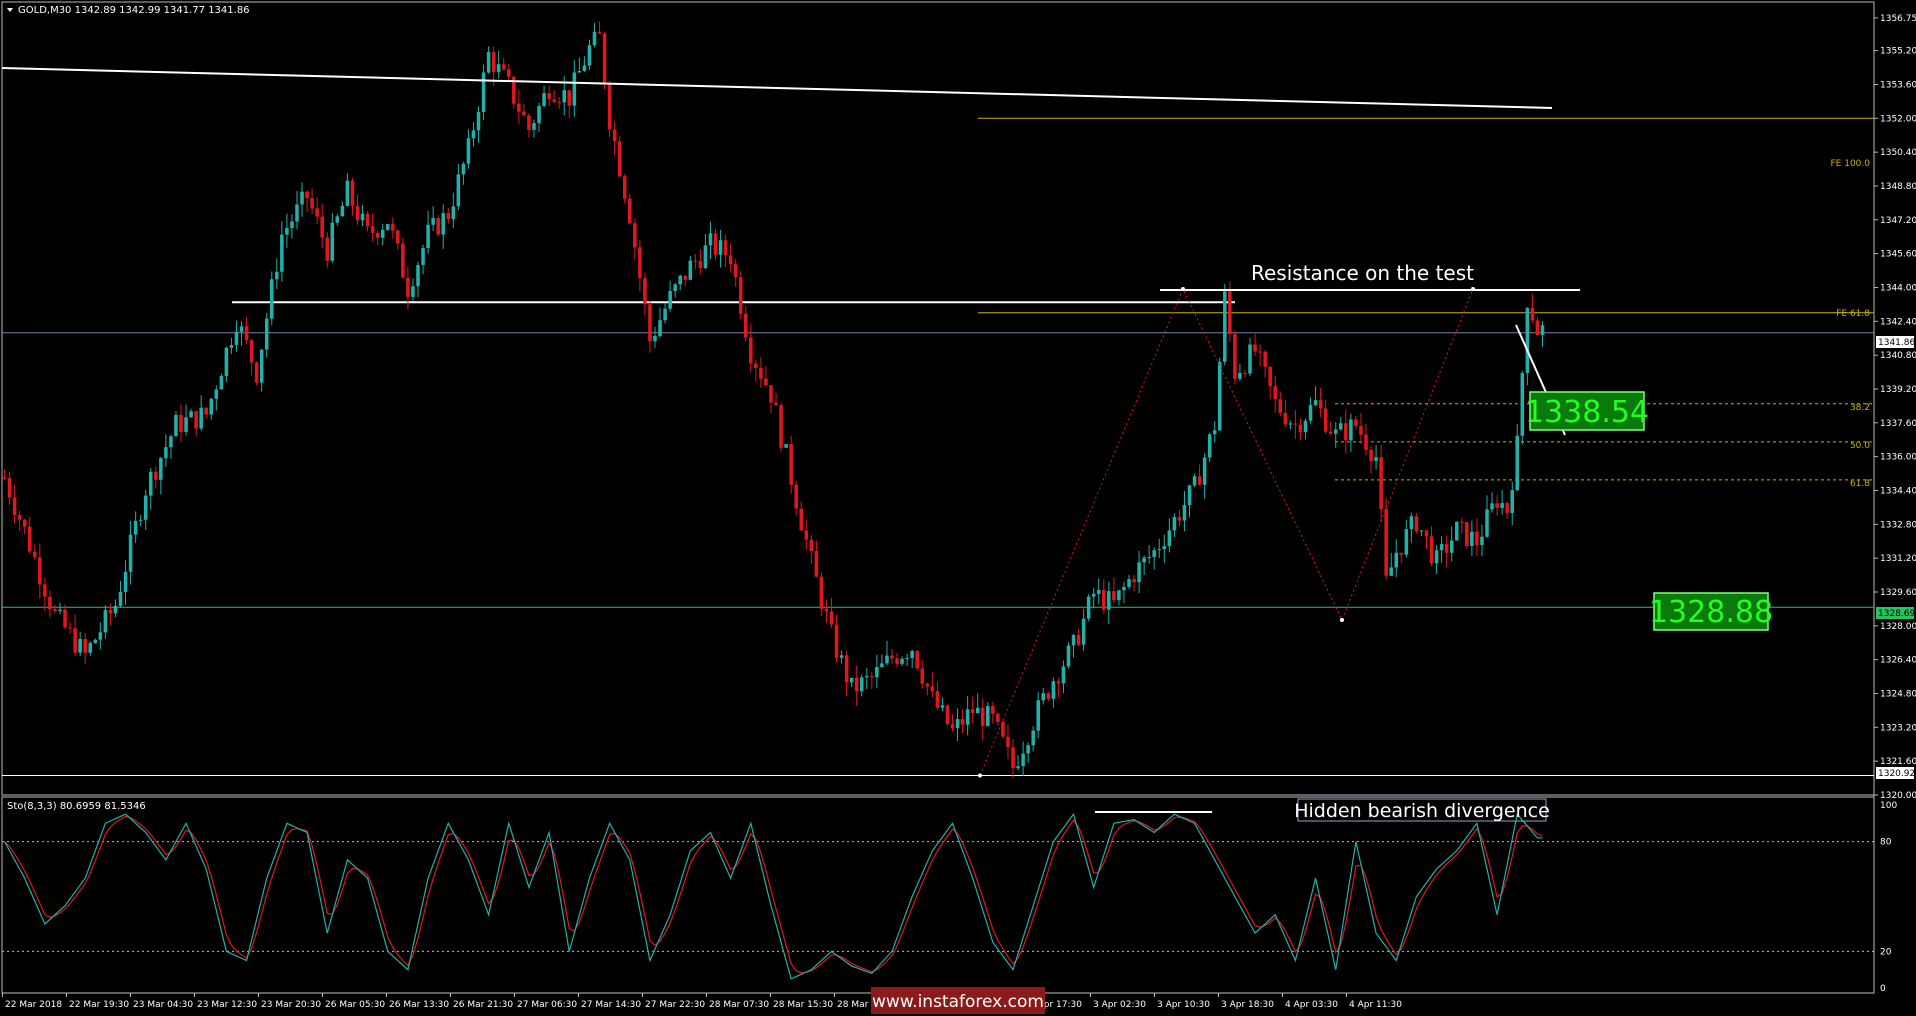 The width and height of the screenshot is (1916, 1016). What do you see at coordinates (958, 1002) in the screenshot?
I see `watermark: www.instaforex.com` at bounding box center [958, 1002].